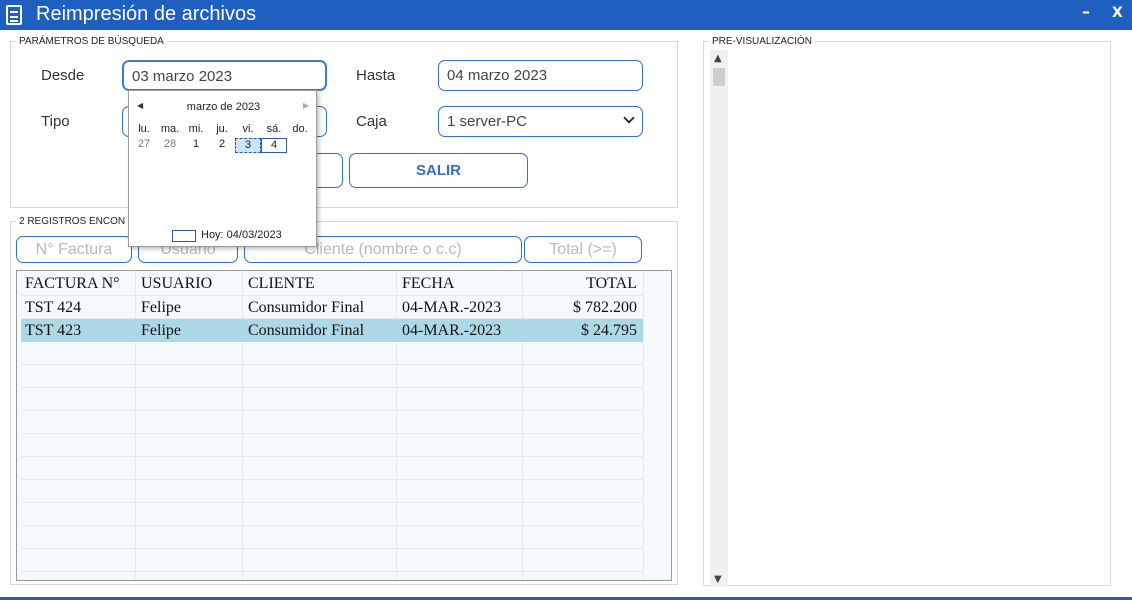  Describe the element at coordinates (583, 283) in the screenshot. I see `column-header: TOTAL` at that location.